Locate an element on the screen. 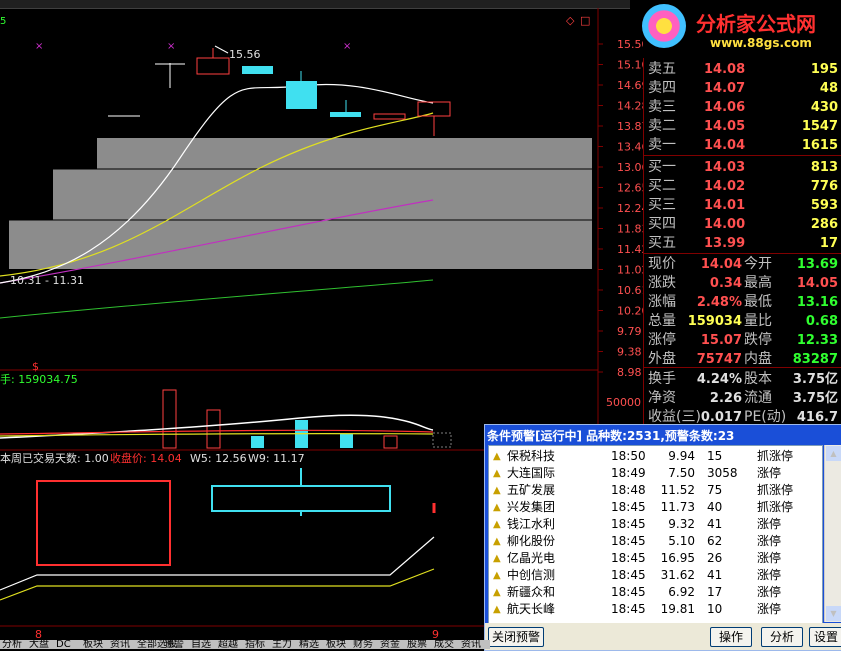 This screenshot has width=841, height=651. price-axis-tick: 8.98 is located at coordinates (629, 372).